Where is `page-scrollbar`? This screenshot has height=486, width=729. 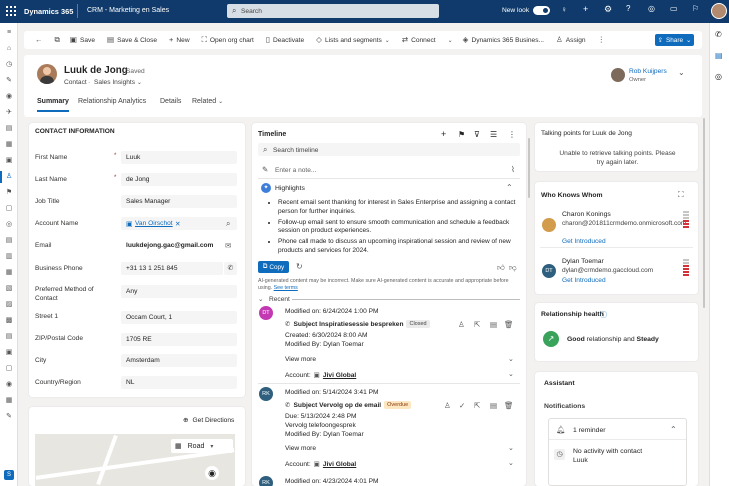 page-scrollbar is located at coordinates (704, 213).